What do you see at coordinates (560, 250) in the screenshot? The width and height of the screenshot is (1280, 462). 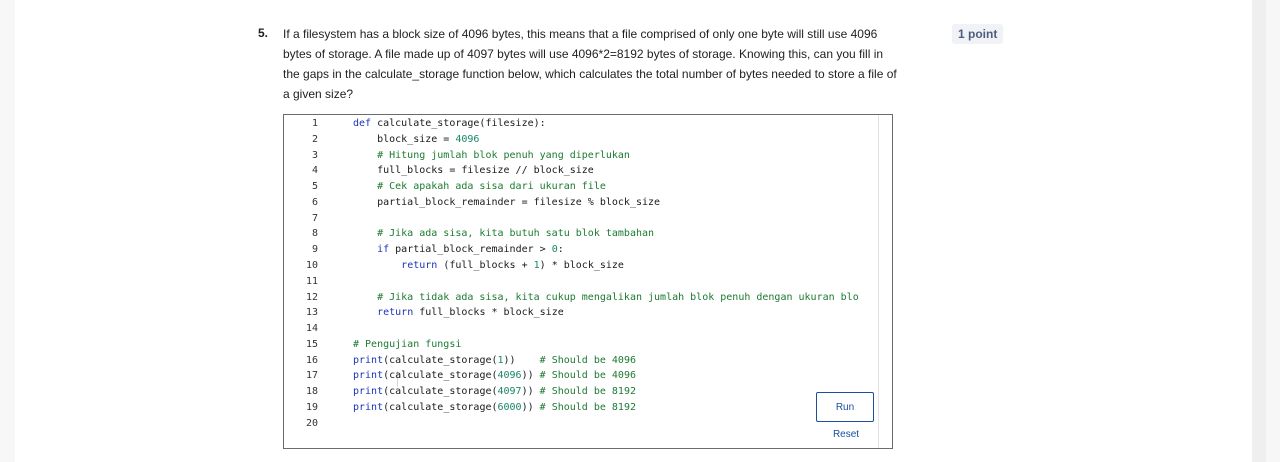 I see `code-token: :` at bounding box center [560, 250].